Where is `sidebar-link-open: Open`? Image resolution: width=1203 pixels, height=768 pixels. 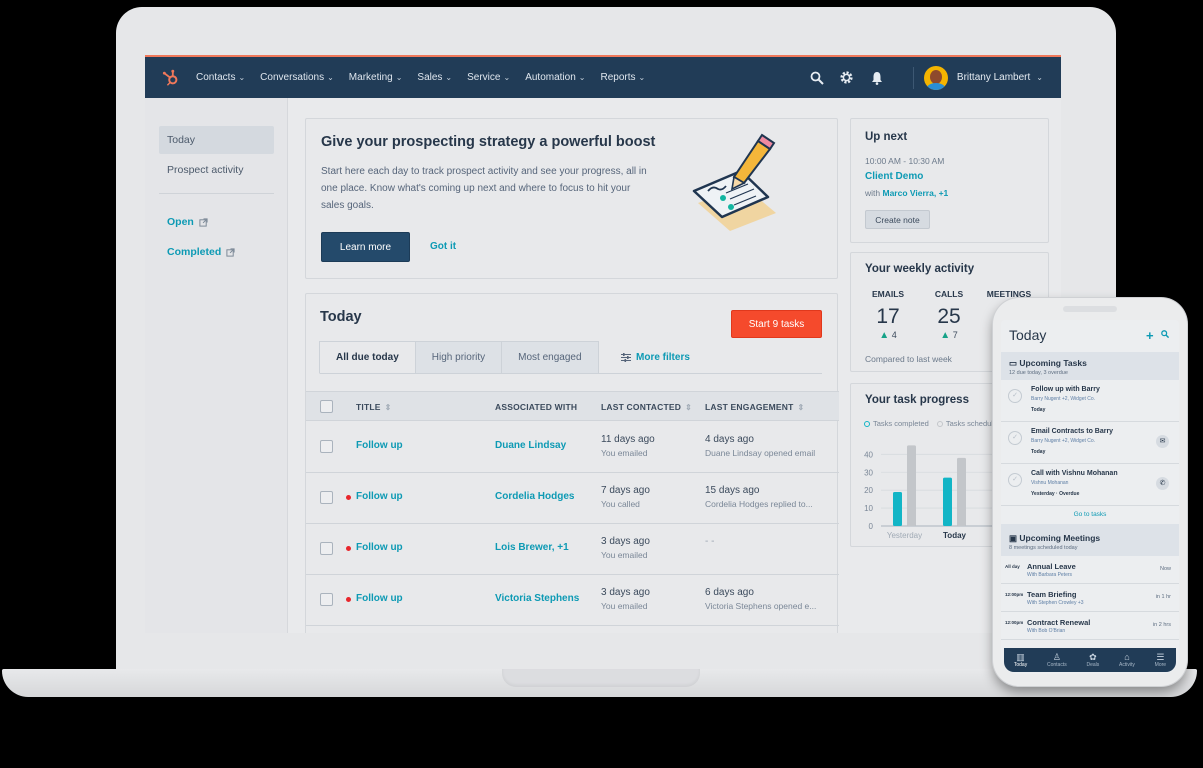 sidebar-link-open: Open is located at coordinates (187, 222).